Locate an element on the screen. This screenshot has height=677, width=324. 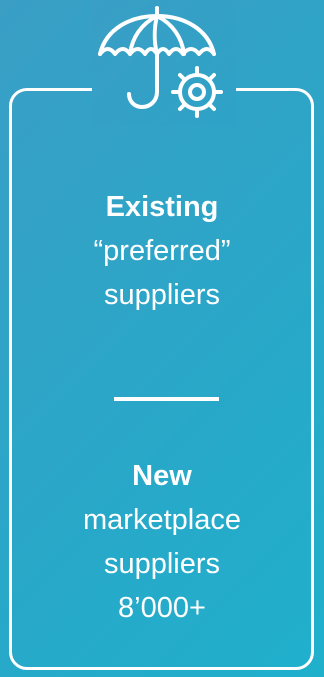
umbrella-gear-icon is located at coordinates (164, 65).